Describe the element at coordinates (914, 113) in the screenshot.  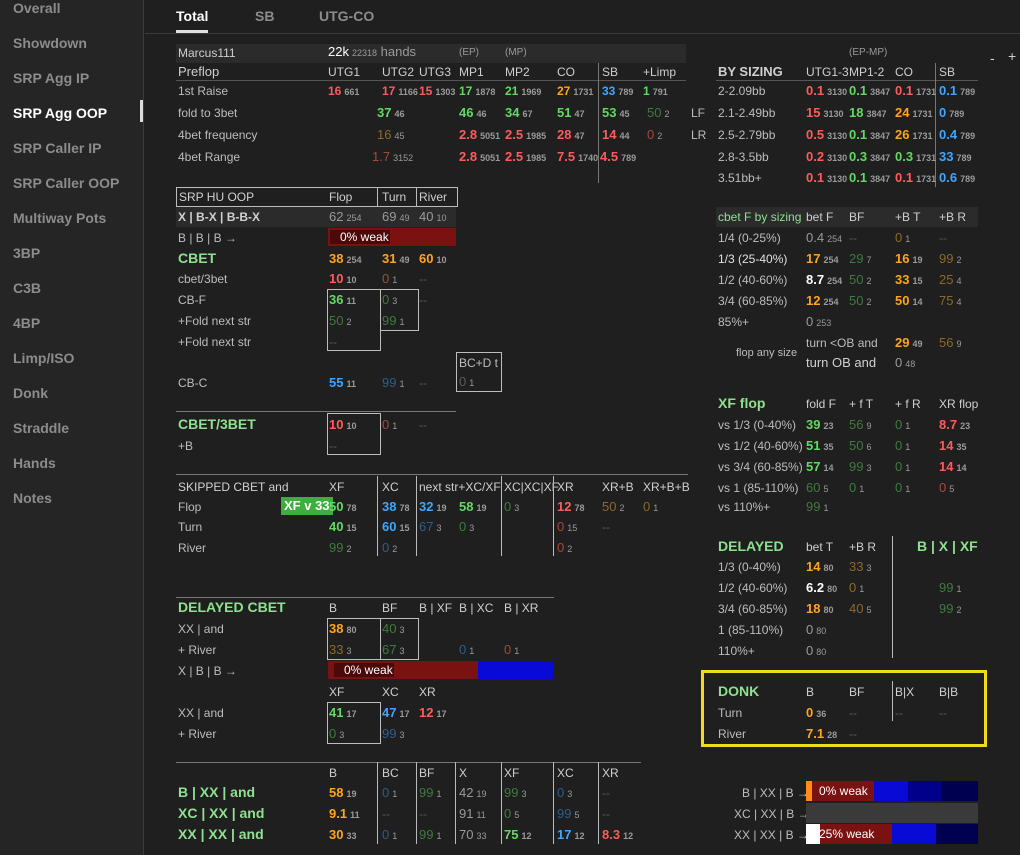
I see `stat-cell: 24 1731` at that location.